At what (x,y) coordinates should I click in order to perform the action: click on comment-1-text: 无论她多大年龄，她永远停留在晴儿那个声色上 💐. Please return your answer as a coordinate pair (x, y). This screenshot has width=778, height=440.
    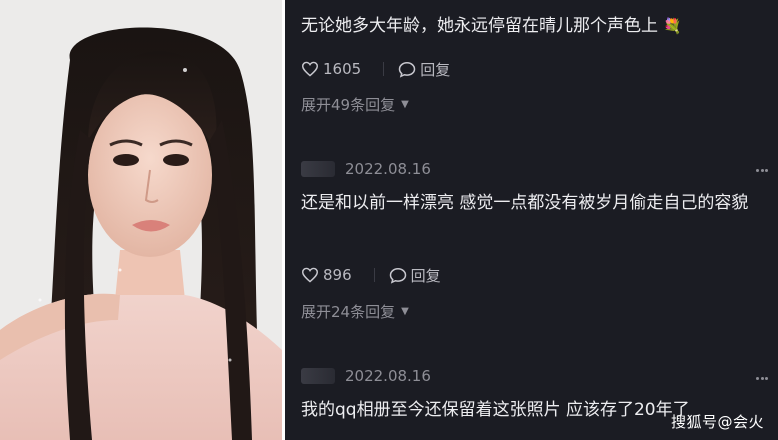
    Looking at the image, I should click on (531, 26).